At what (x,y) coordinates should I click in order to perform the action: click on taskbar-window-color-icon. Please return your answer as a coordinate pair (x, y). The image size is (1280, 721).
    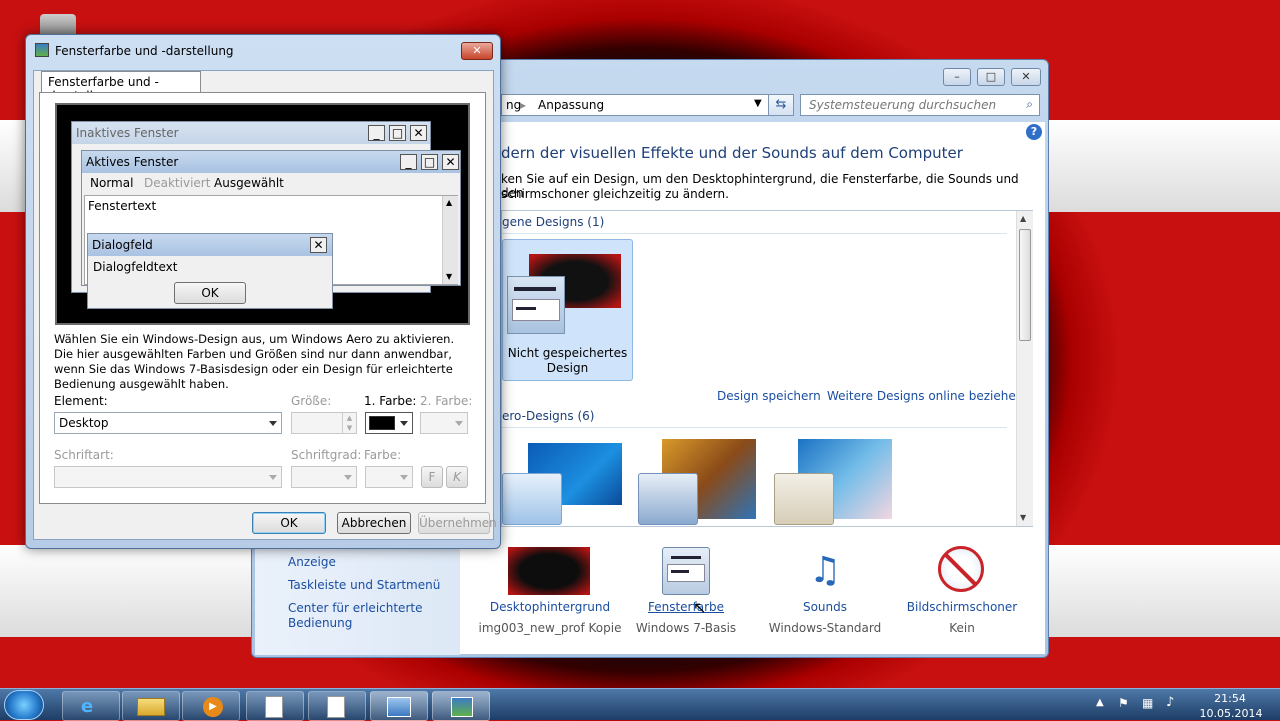
    Looking at the image, I should click on (461, 706).